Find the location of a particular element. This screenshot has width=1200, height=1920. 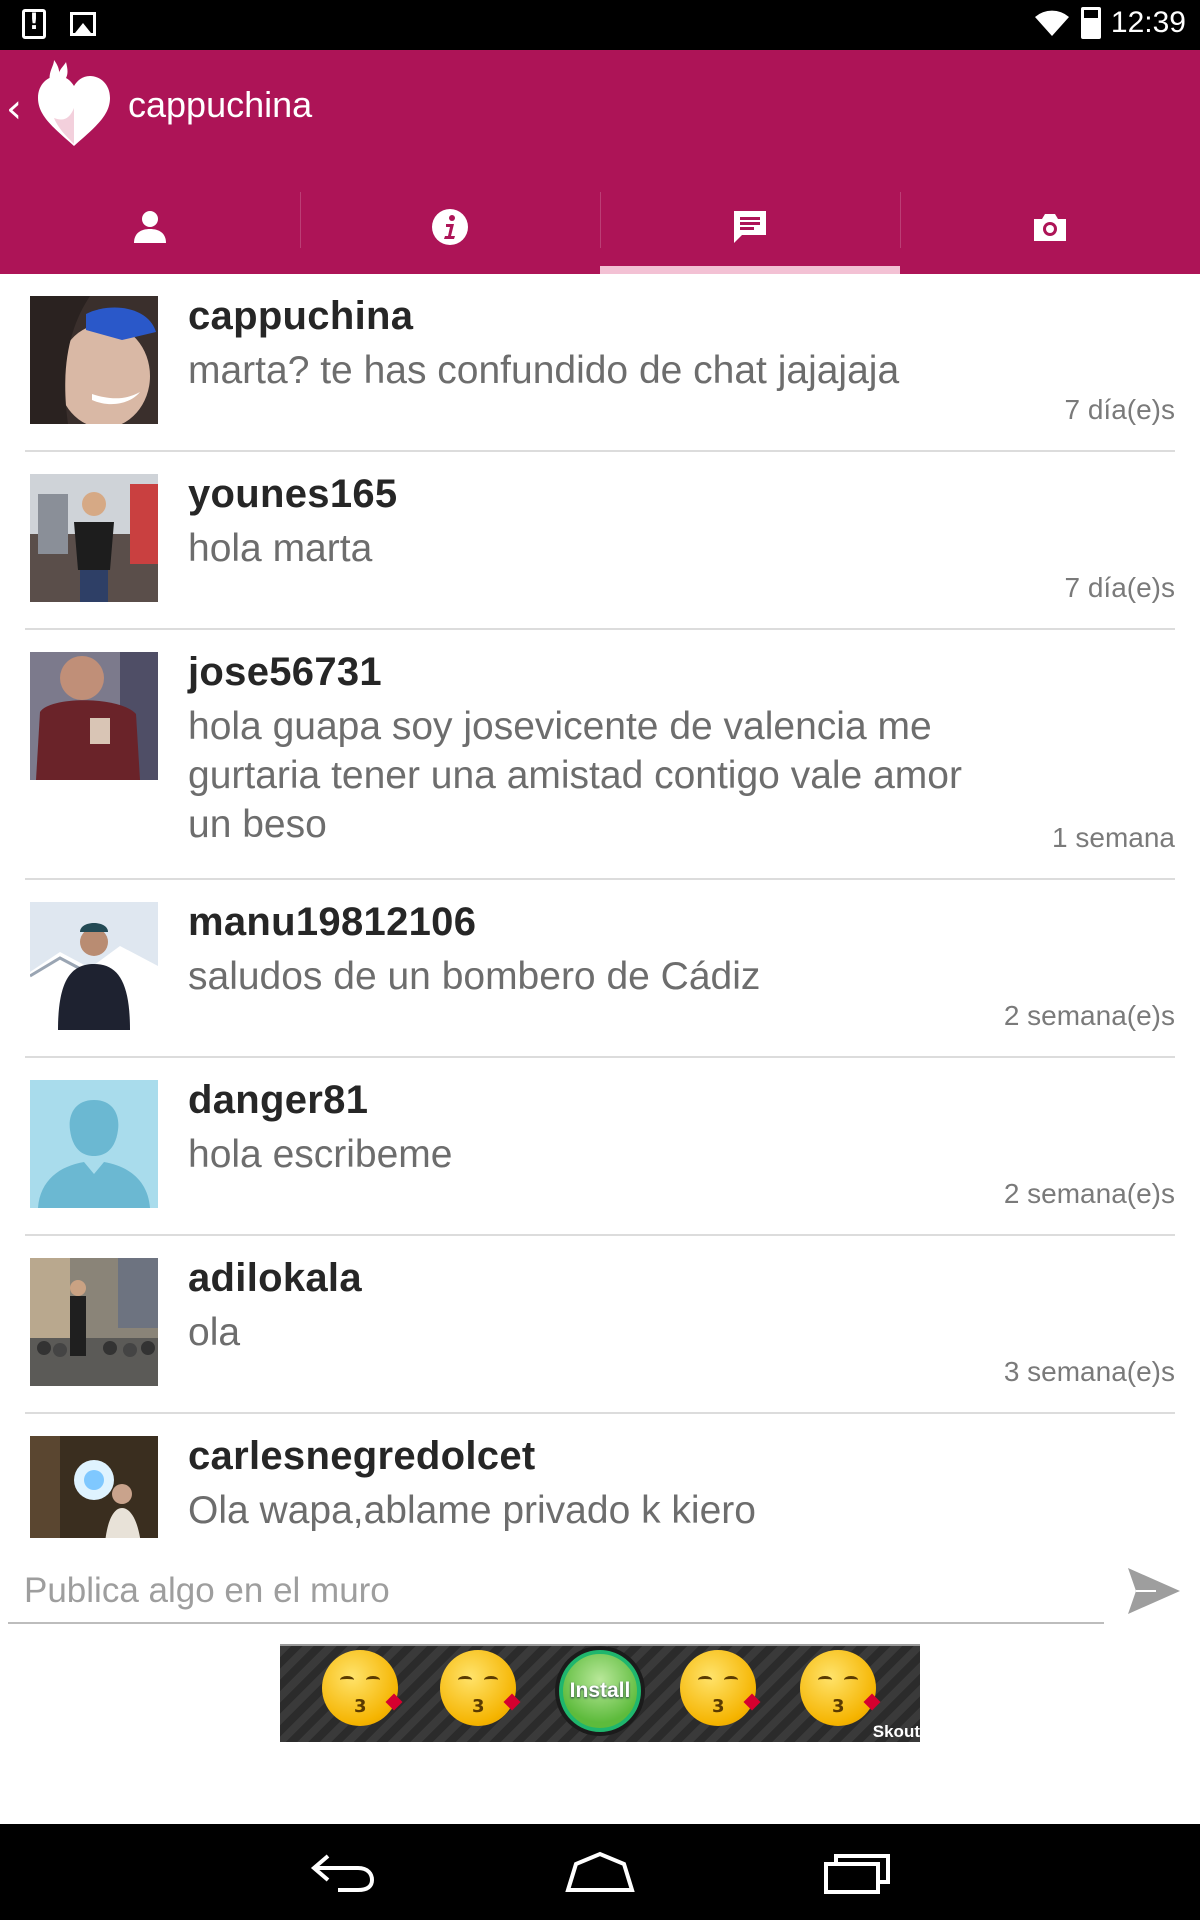

message-text: saludos de un bombero de Cádiz is located at coordinates (474, 976).